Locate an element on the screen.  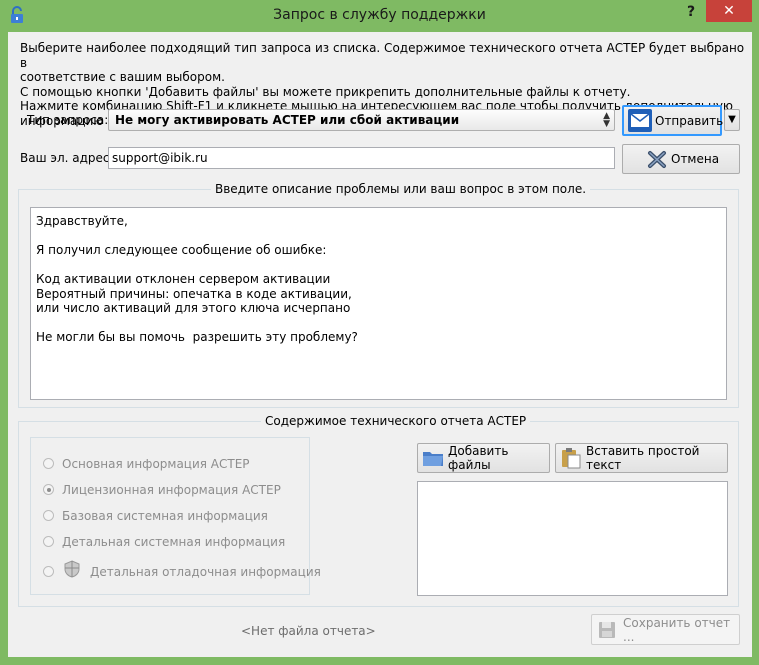
paste-text-label: Вставить простой текст is located at coordinates (643, 458).